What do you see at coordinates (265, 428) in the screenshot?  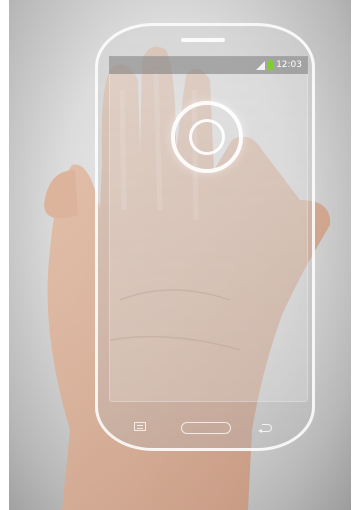 I see `back-icon` at bounding box center [265, 428].